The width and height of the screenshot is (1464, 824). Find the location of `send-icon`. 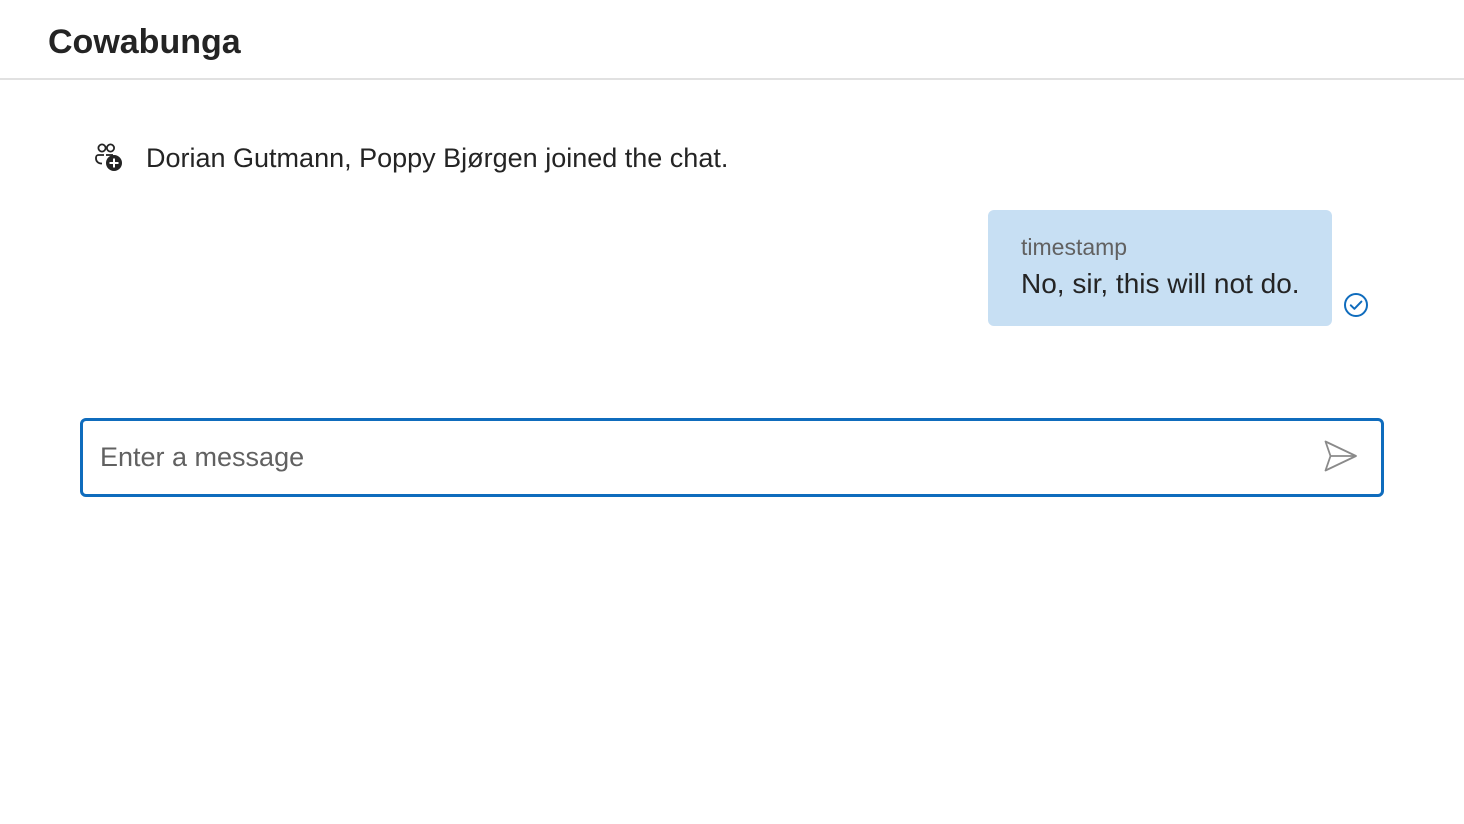

send-icon is located at coordinates (1341, 458).